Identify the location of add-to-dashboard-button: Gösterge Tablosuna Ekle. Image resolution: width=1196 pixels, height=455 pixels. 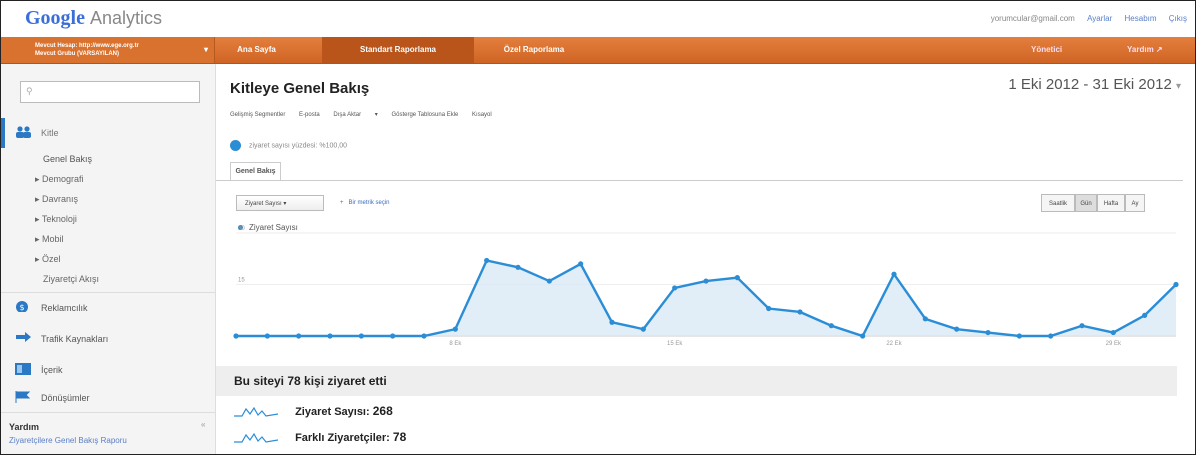
(424, 115).